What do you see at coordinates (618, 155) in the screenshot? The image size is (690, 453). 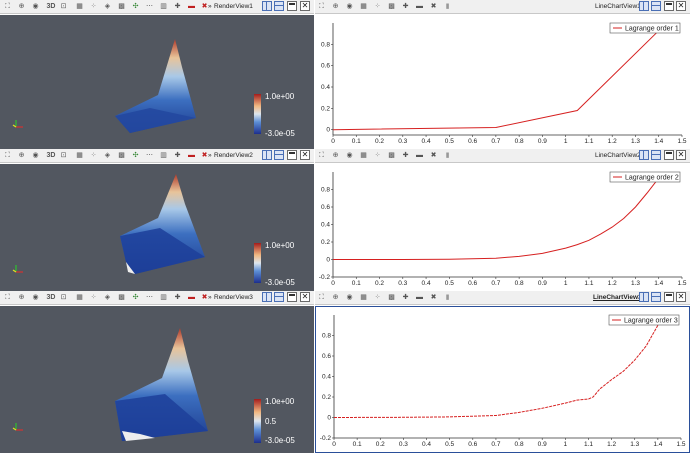 I see `chart-view-title: LineChartView2` at bounding box center [618, 155].